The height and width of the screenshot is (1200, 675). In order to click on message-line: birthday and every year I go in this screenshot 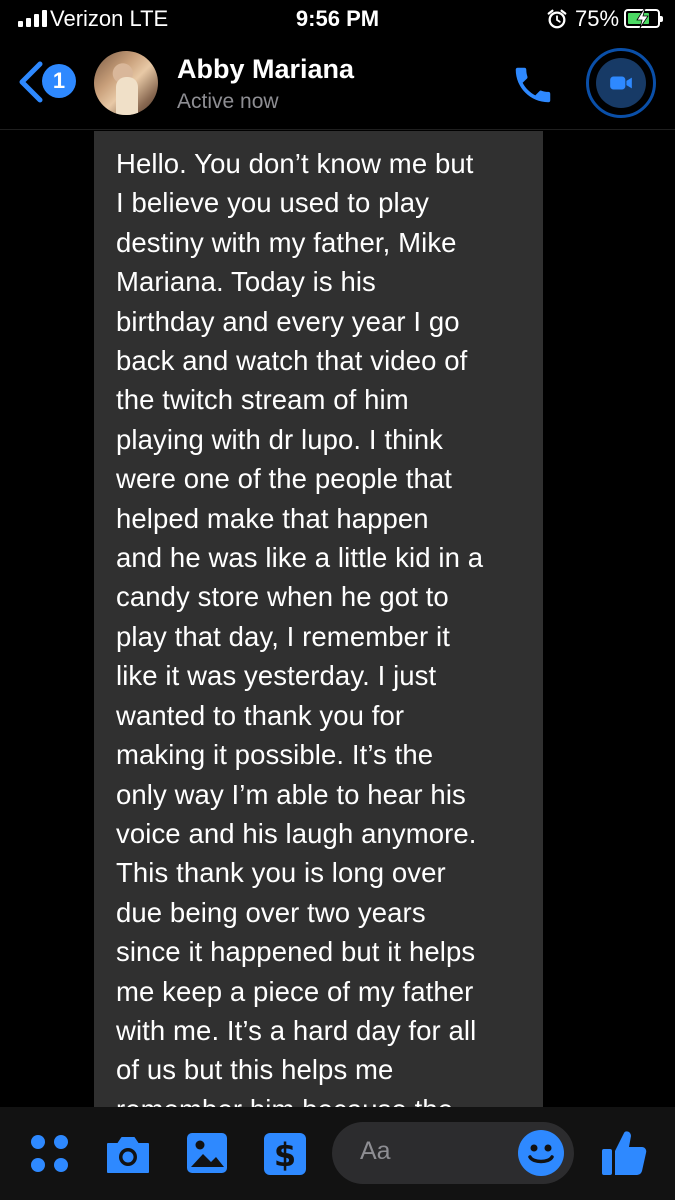, I will do `click(288, 321)`.